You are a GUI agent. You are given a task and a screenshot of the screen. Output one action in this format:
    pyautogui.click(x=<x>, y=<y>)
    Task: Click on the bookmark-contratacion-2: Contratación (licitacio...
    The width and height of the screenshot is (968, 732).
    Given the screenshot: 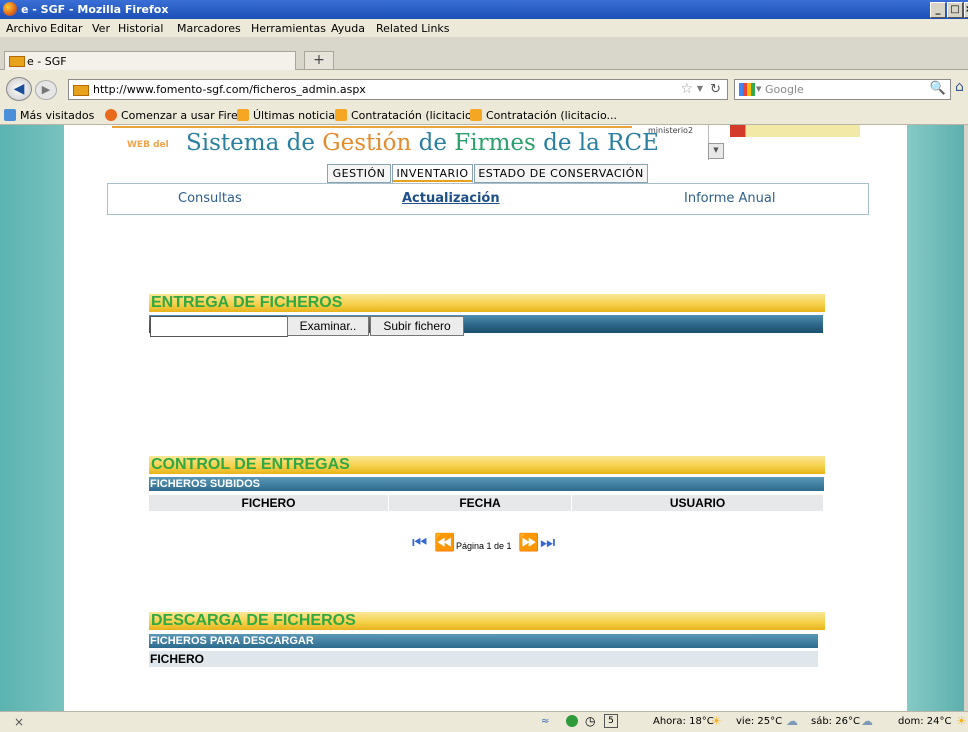 What is the action you would take?
    pyautogui.click(x=543, y=115)
    